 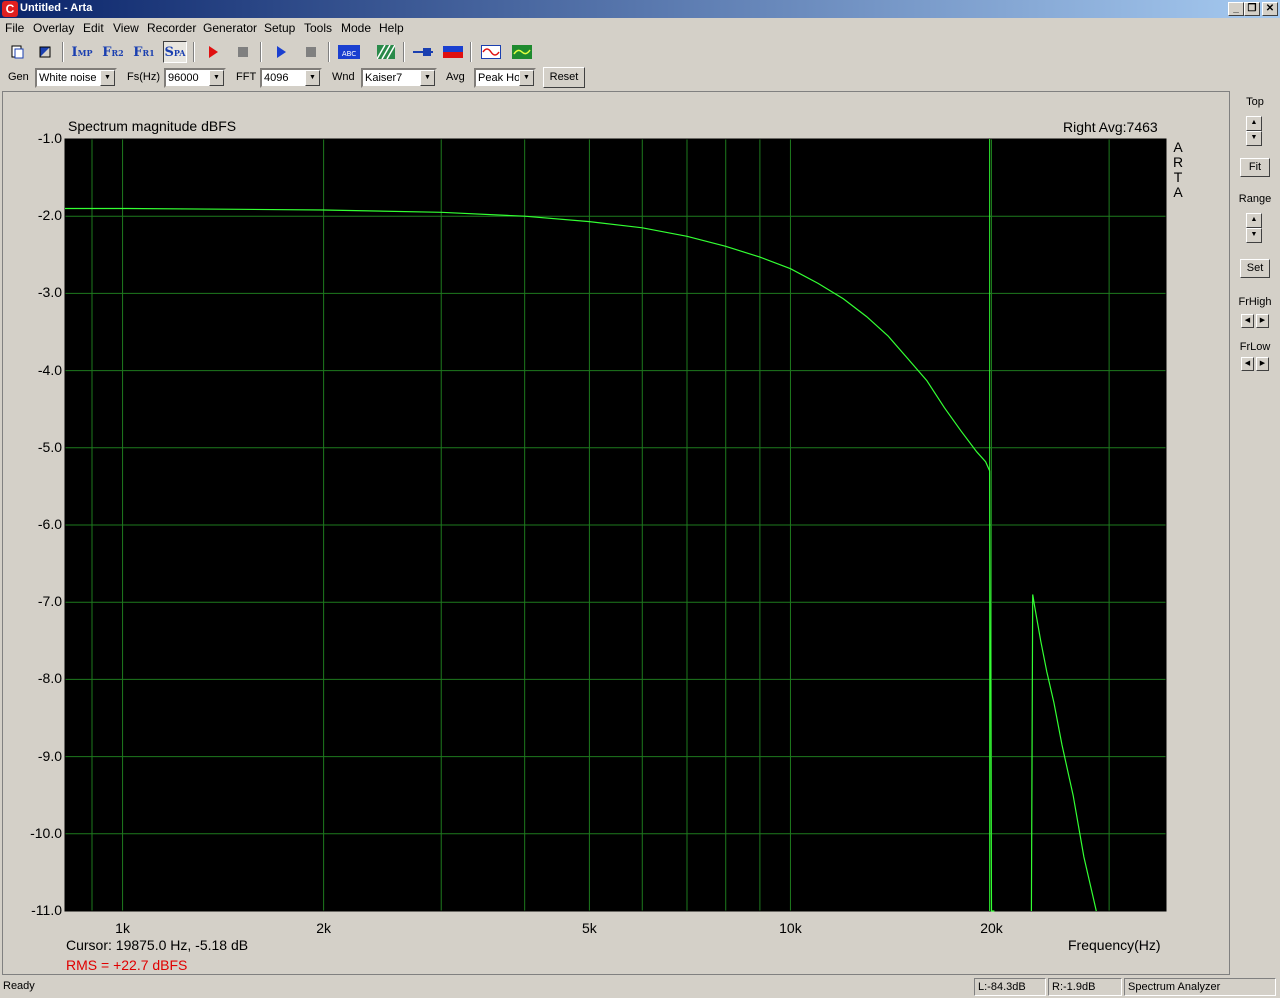 What do you see at coordinates (1010, 987) in the screenshot?
I see `status-left-level: L:-84.3dB` at bounding box center [1010, 987].